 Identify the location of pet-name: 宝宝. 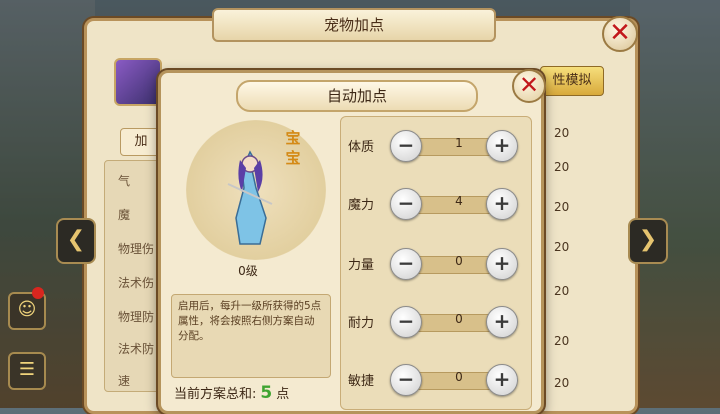
(293, 148).